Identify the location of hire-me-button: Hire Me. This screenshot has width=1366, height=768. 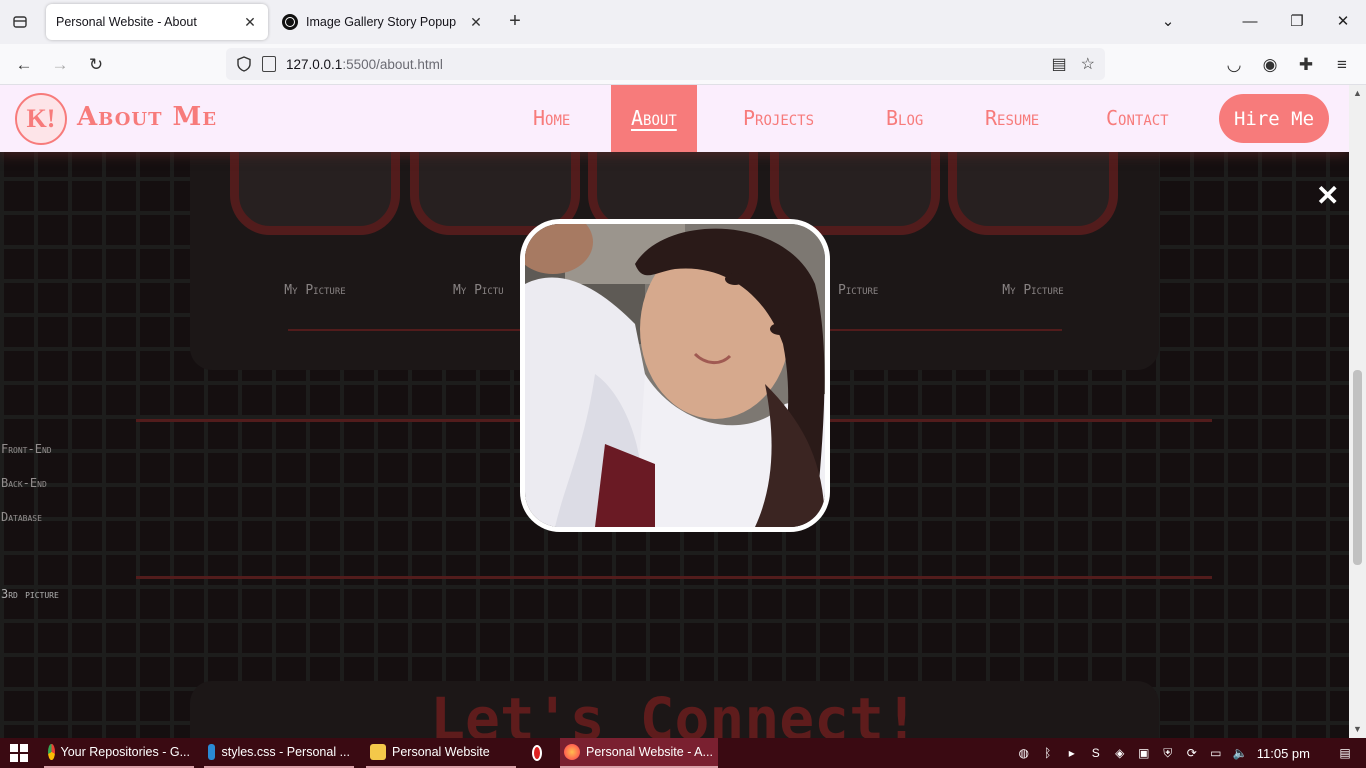
(1274, 118).